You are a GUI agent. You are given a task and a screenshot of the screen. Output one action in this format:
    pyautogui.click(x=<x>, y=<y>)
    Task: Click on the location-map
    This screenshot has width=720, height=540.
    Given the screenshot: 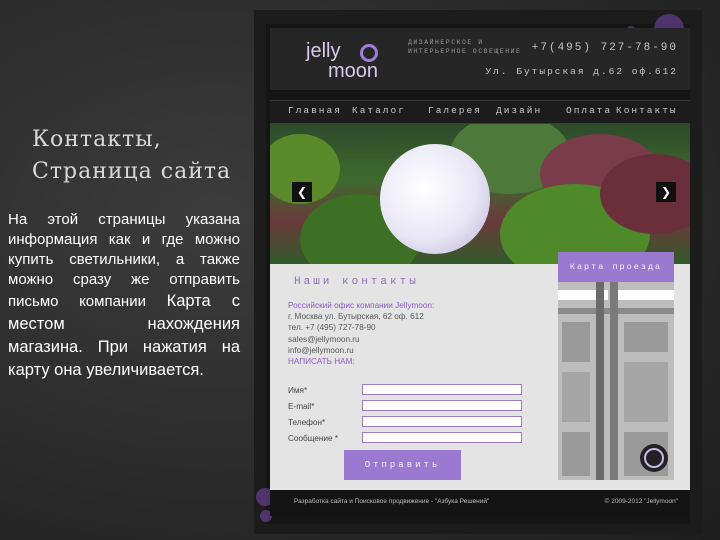 What is the action you would take?
    pyautogui.click(x=616, y=381)
    